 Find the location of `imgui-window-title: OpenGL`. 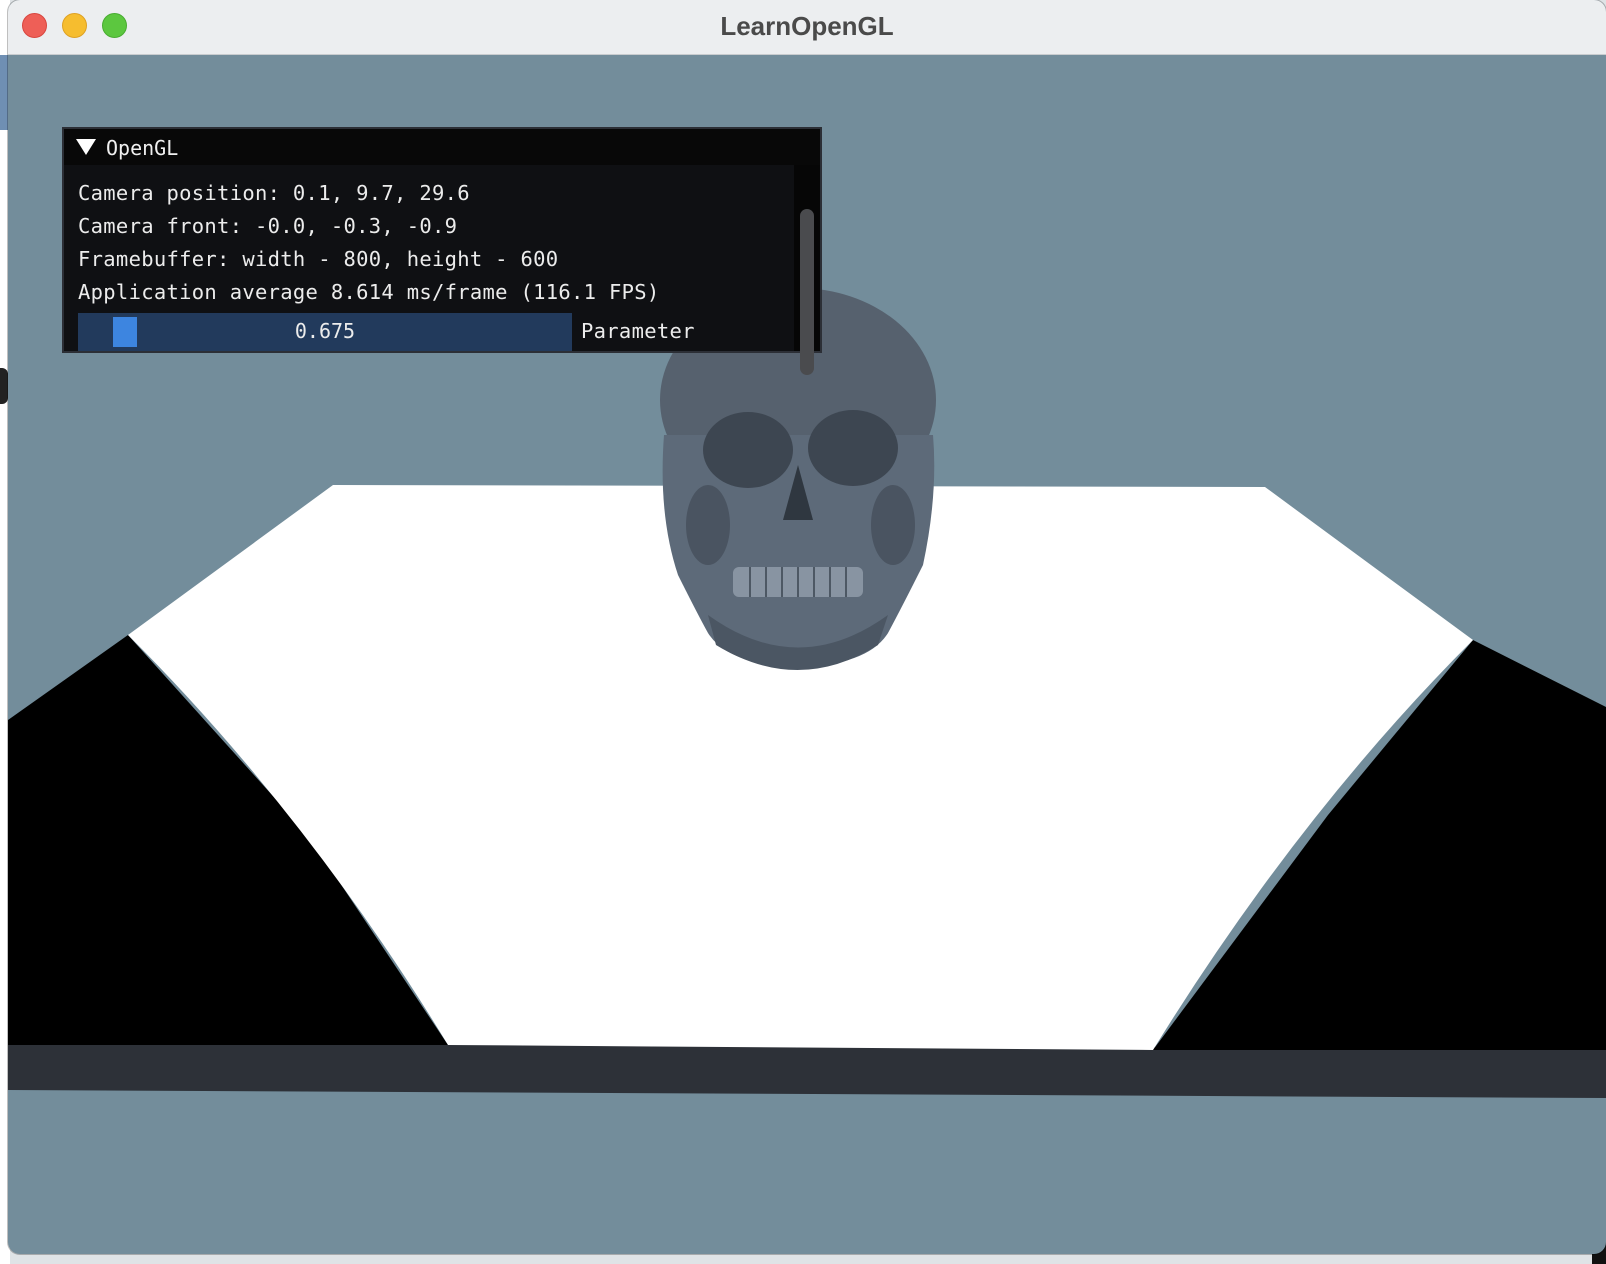

imgui-window-title: OpenGL is located at coordinates (142, 148).